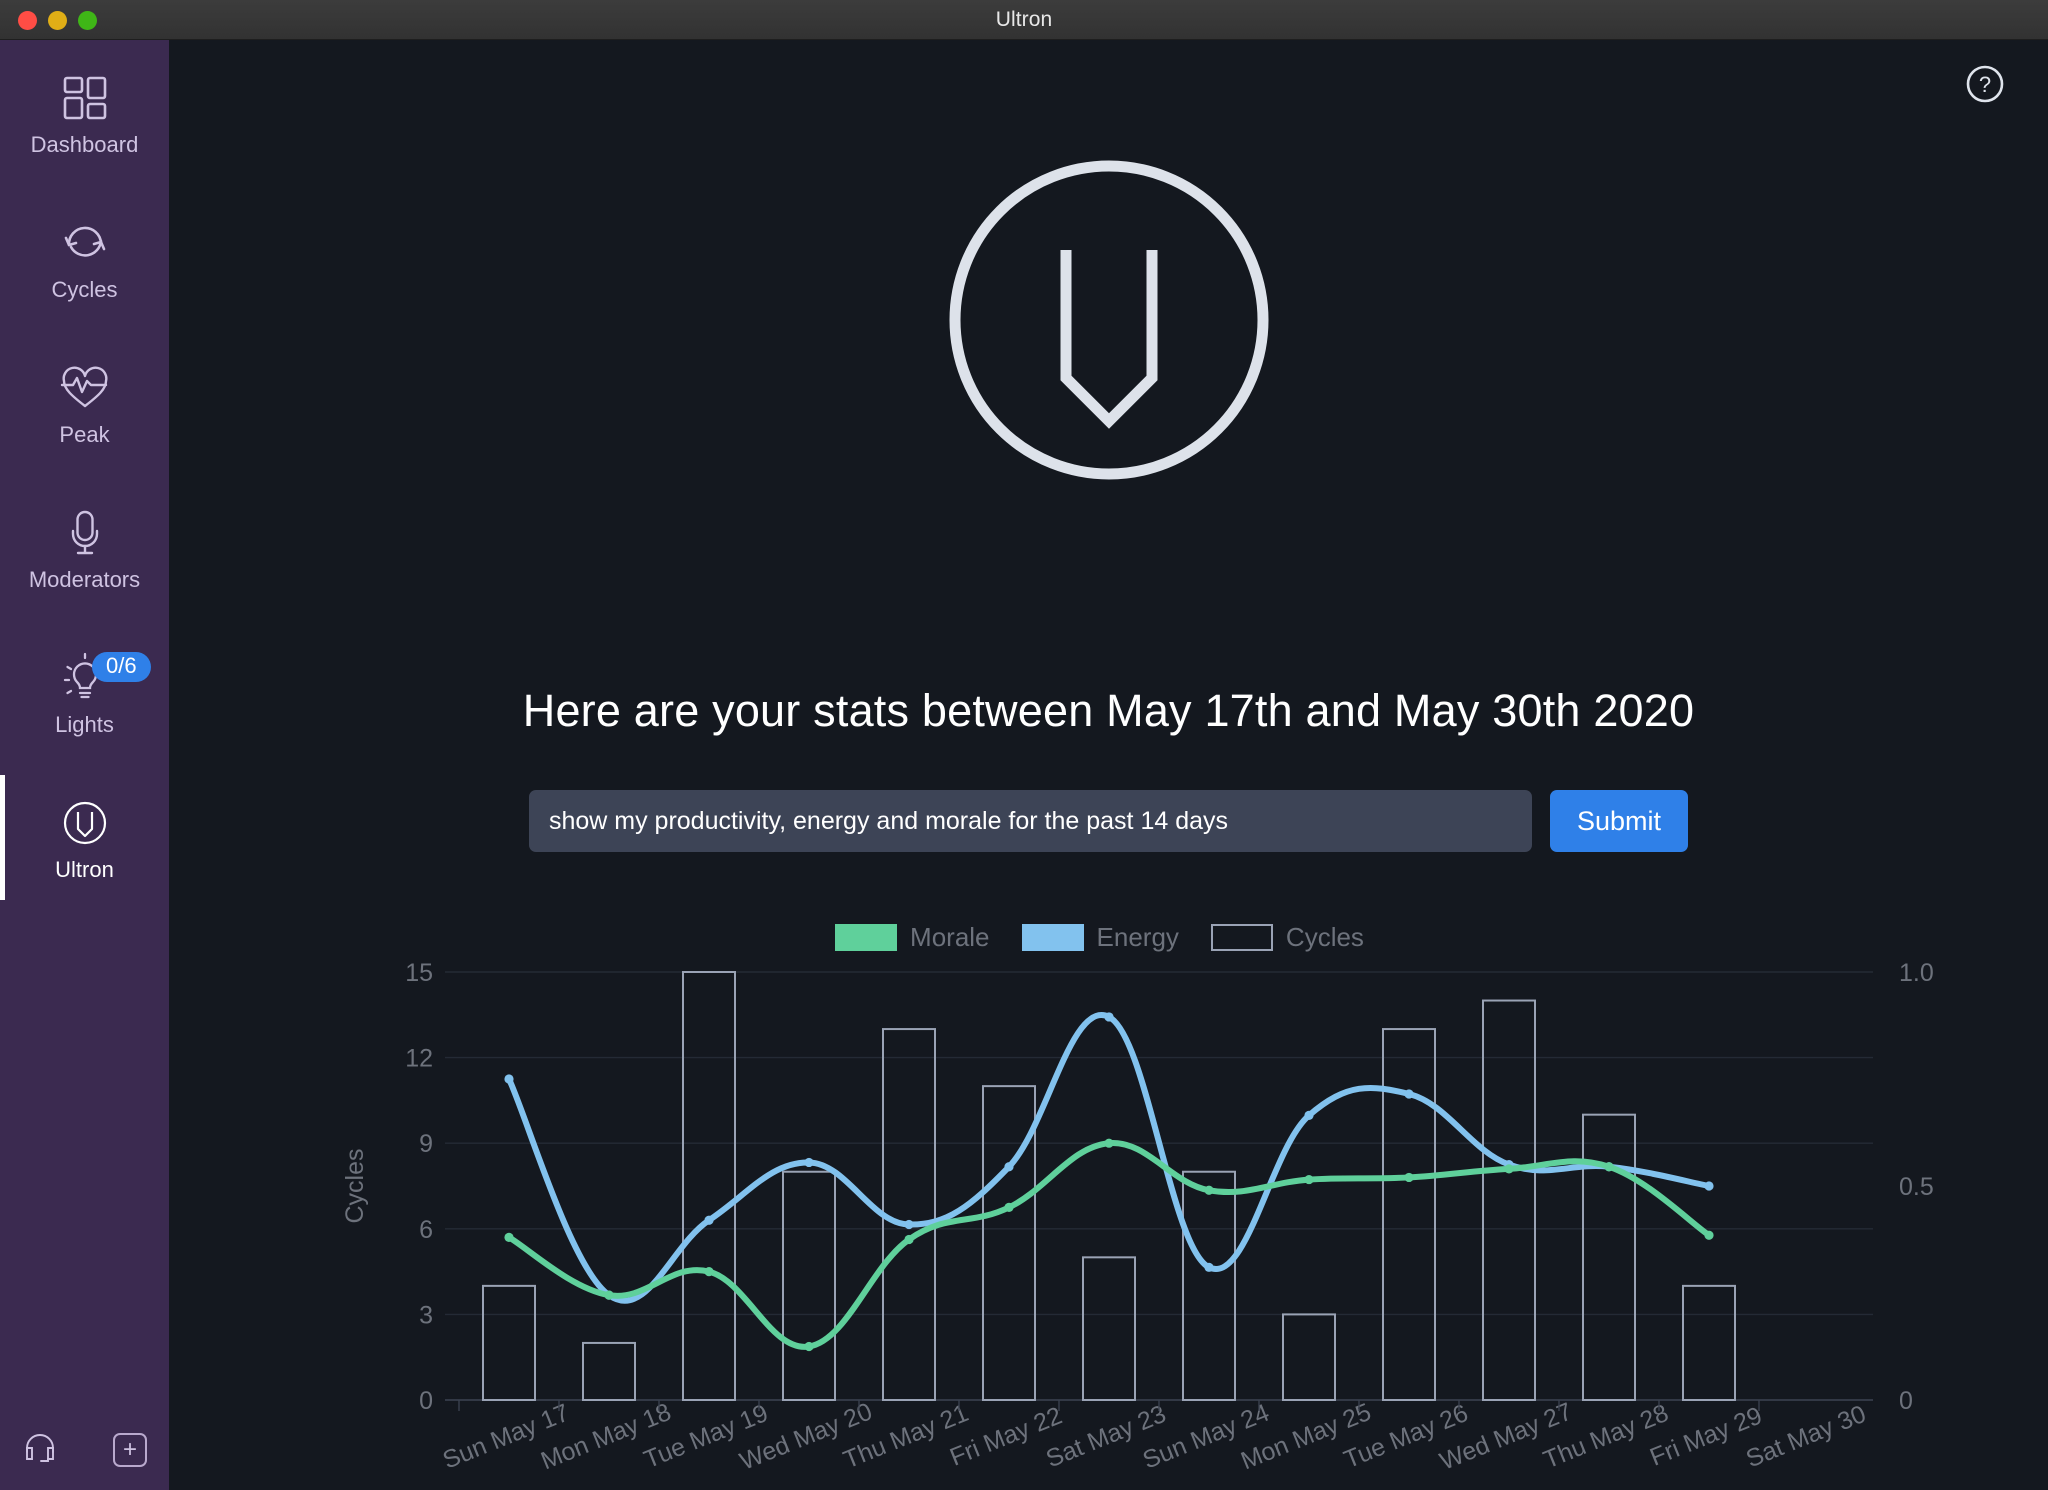 This screenshot has width=2048, height=1490. Describe the element at coordinates (84, 434) in the screenshot. I see `sidebar-item-label: Peak` at that location.